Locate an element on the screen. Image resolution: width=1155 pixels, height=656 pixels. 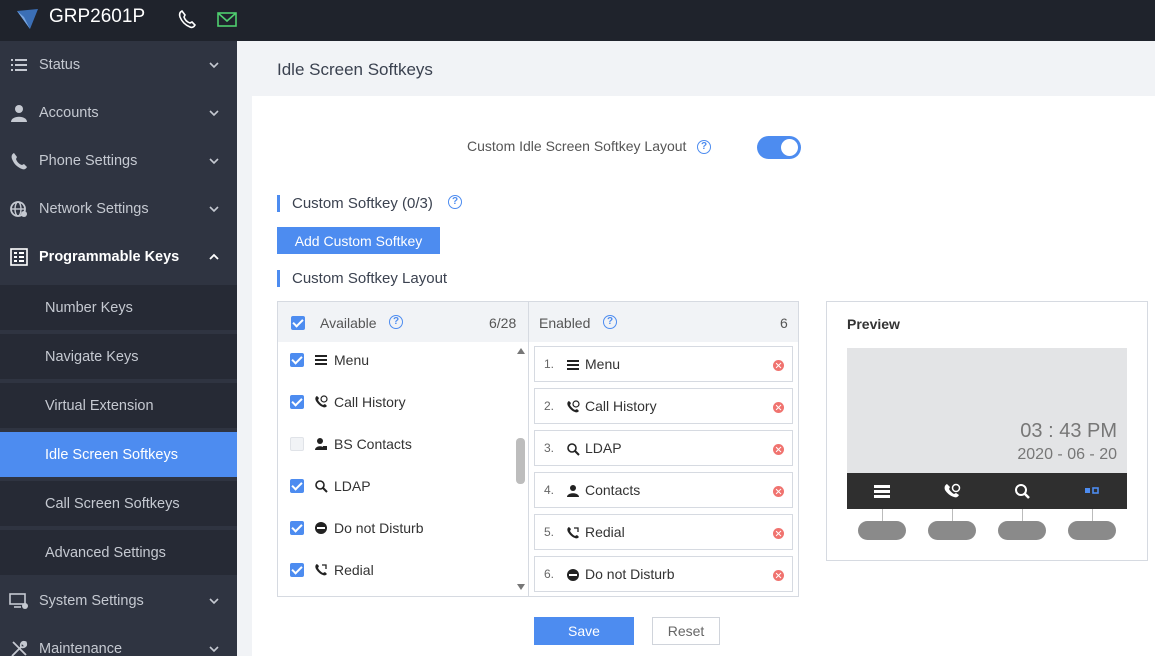
item-index: 4. is located at coordinates (549, 490).